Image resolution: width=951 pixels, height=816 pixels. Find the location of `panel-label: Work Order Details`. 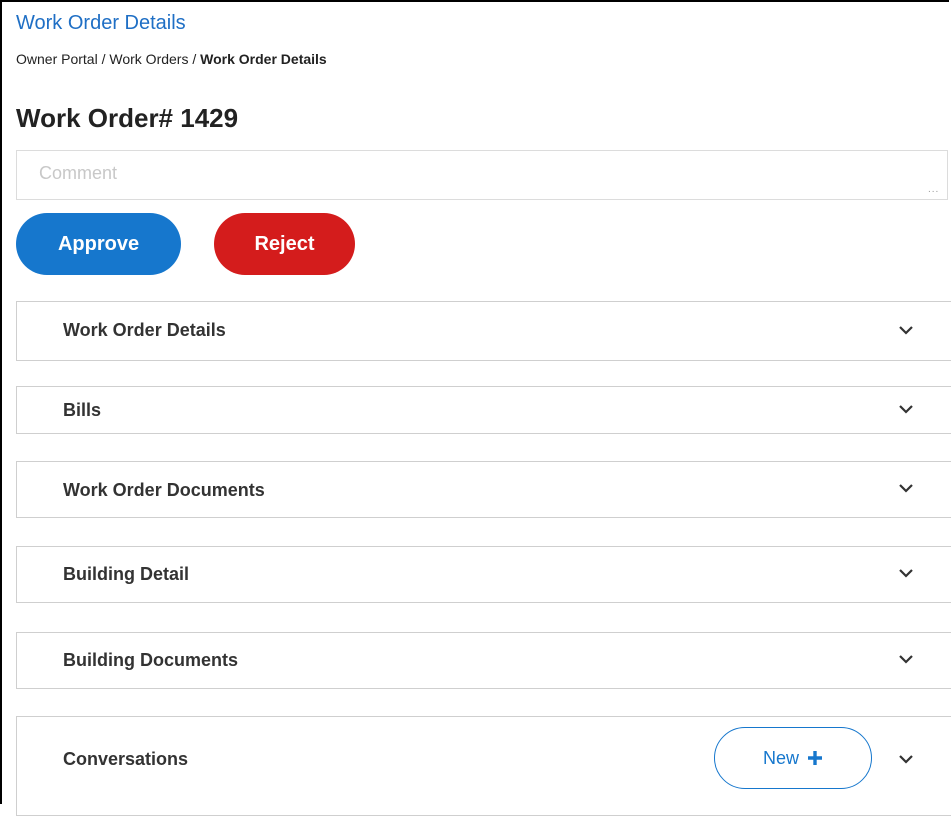

panel-label: Work Order Details is located at coordinates (144, 330).